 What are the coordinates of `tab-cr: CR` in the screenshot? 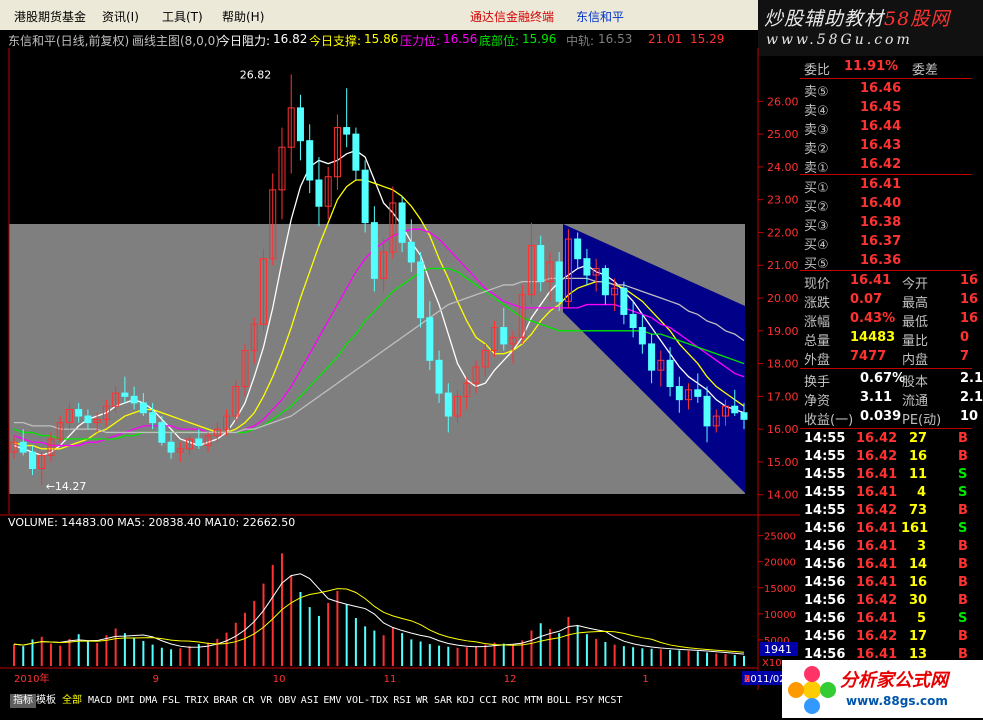 It's located at (248, 701).